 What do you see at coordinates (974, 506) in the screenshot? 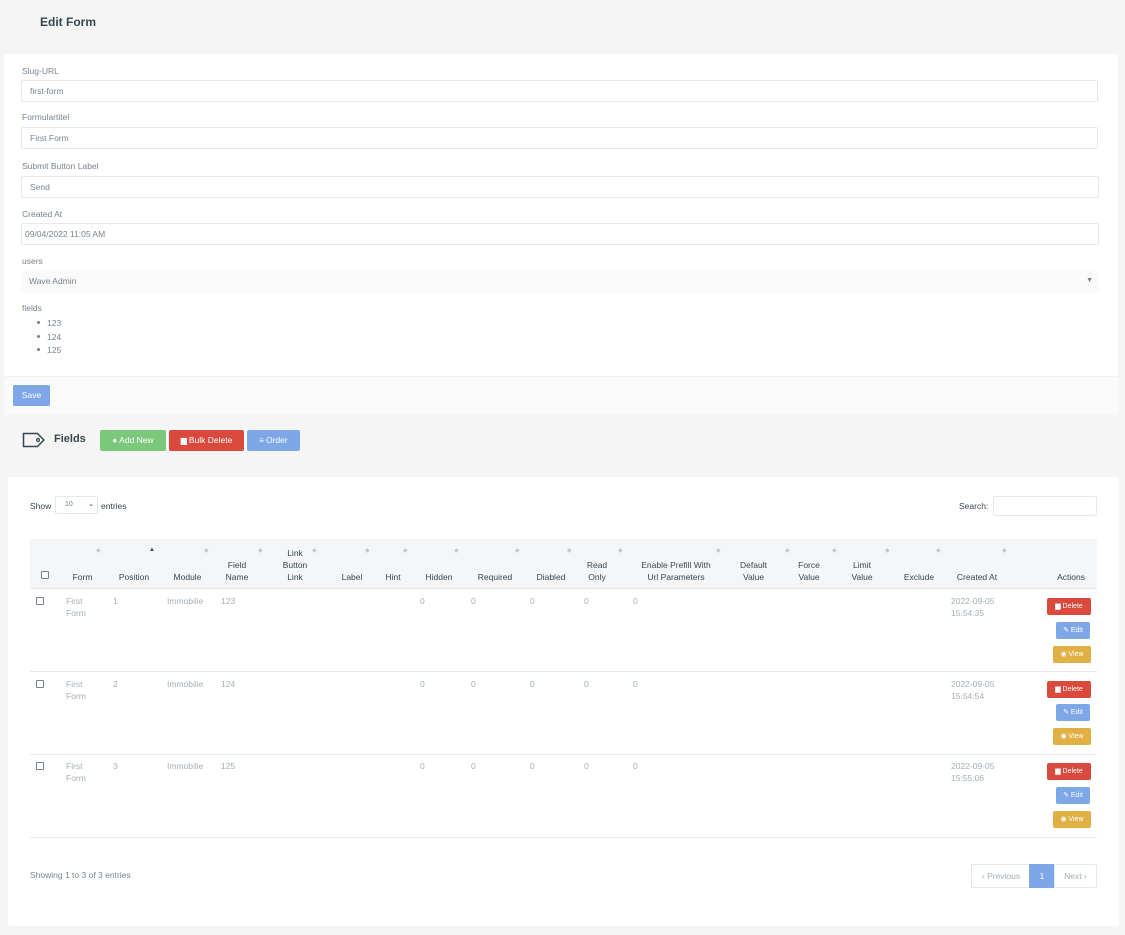
I see `search-label: Search:` at bounding box center [974, 506].